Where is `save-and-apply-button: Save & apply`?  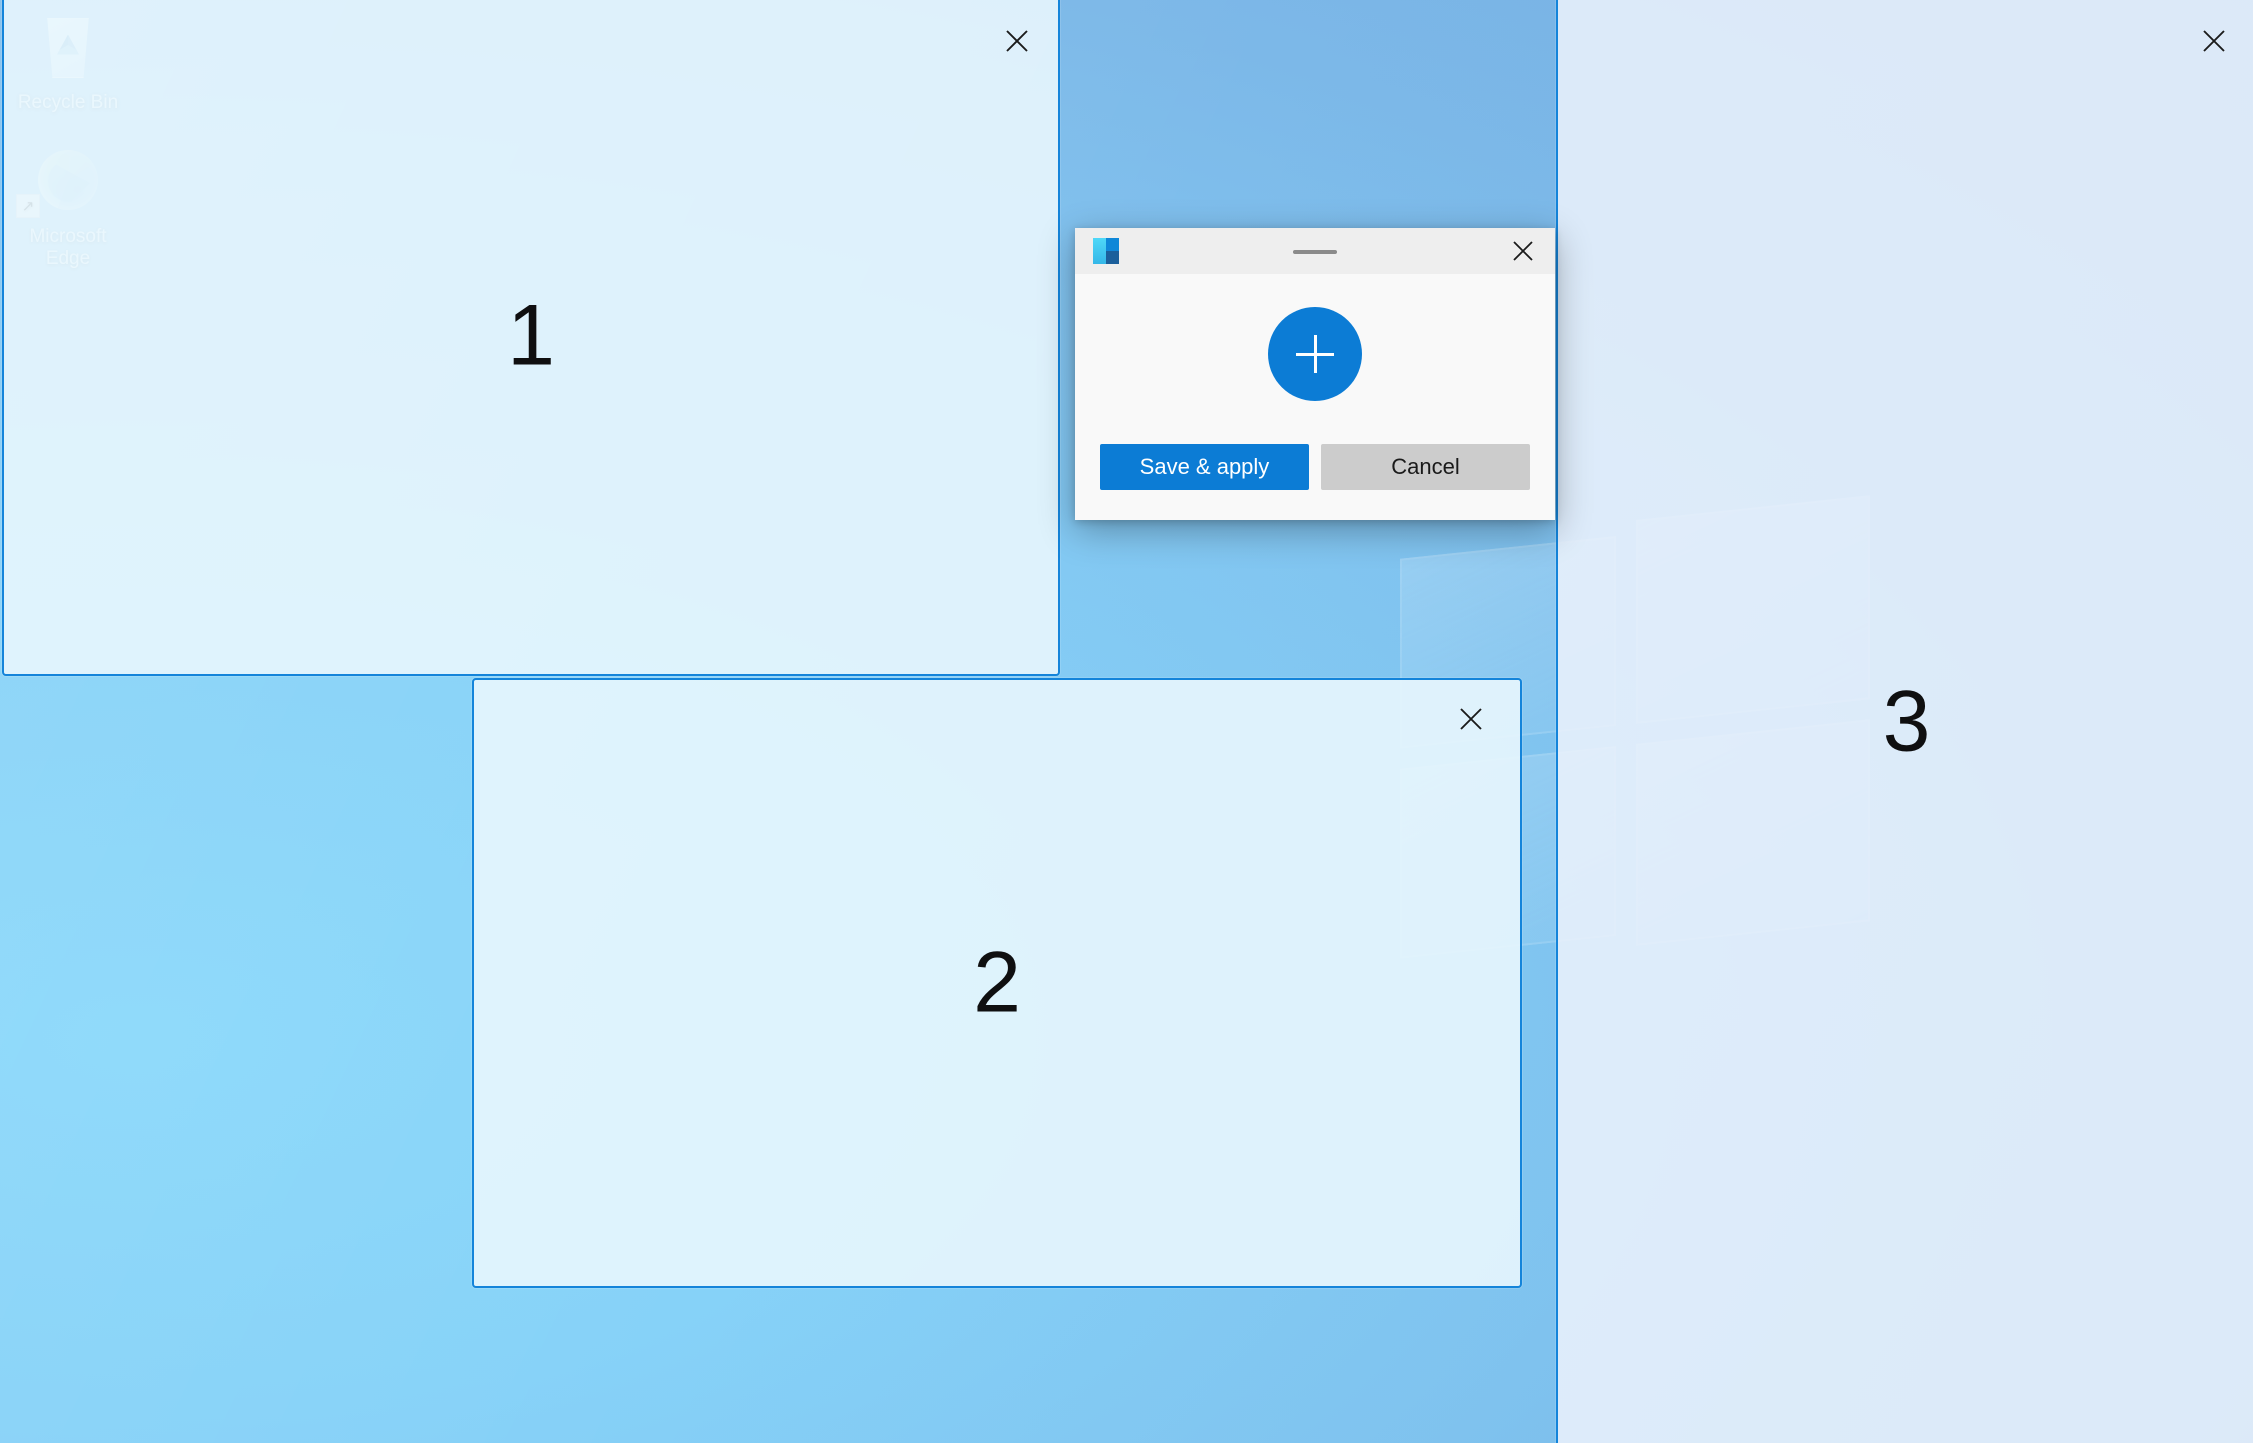 save-and-apply-button: Save & apply is located at coordinates (1204, 467).